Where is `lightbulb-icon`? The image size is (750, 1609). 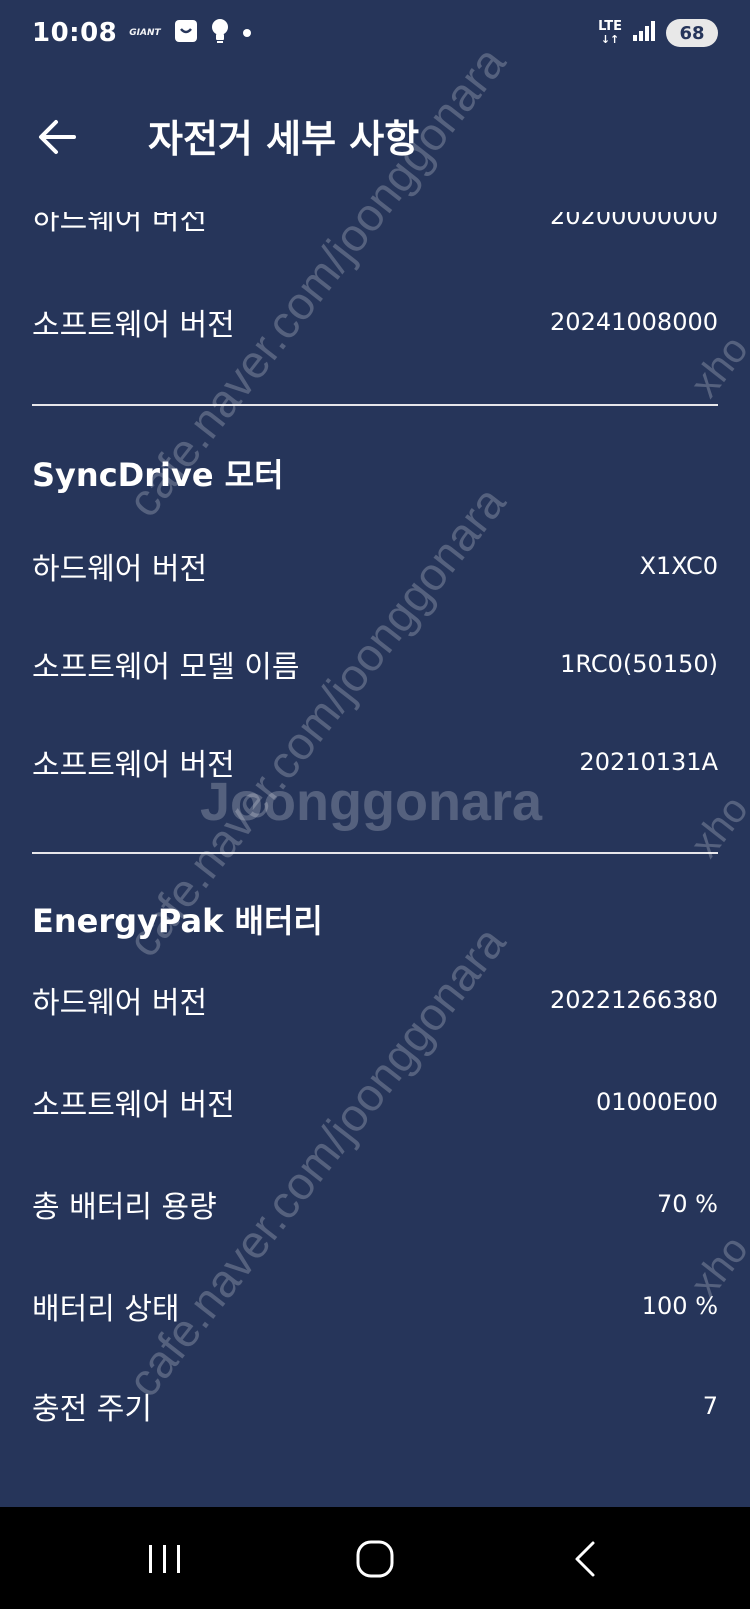
lightbulb-icon is located at coordinates (220, 33).